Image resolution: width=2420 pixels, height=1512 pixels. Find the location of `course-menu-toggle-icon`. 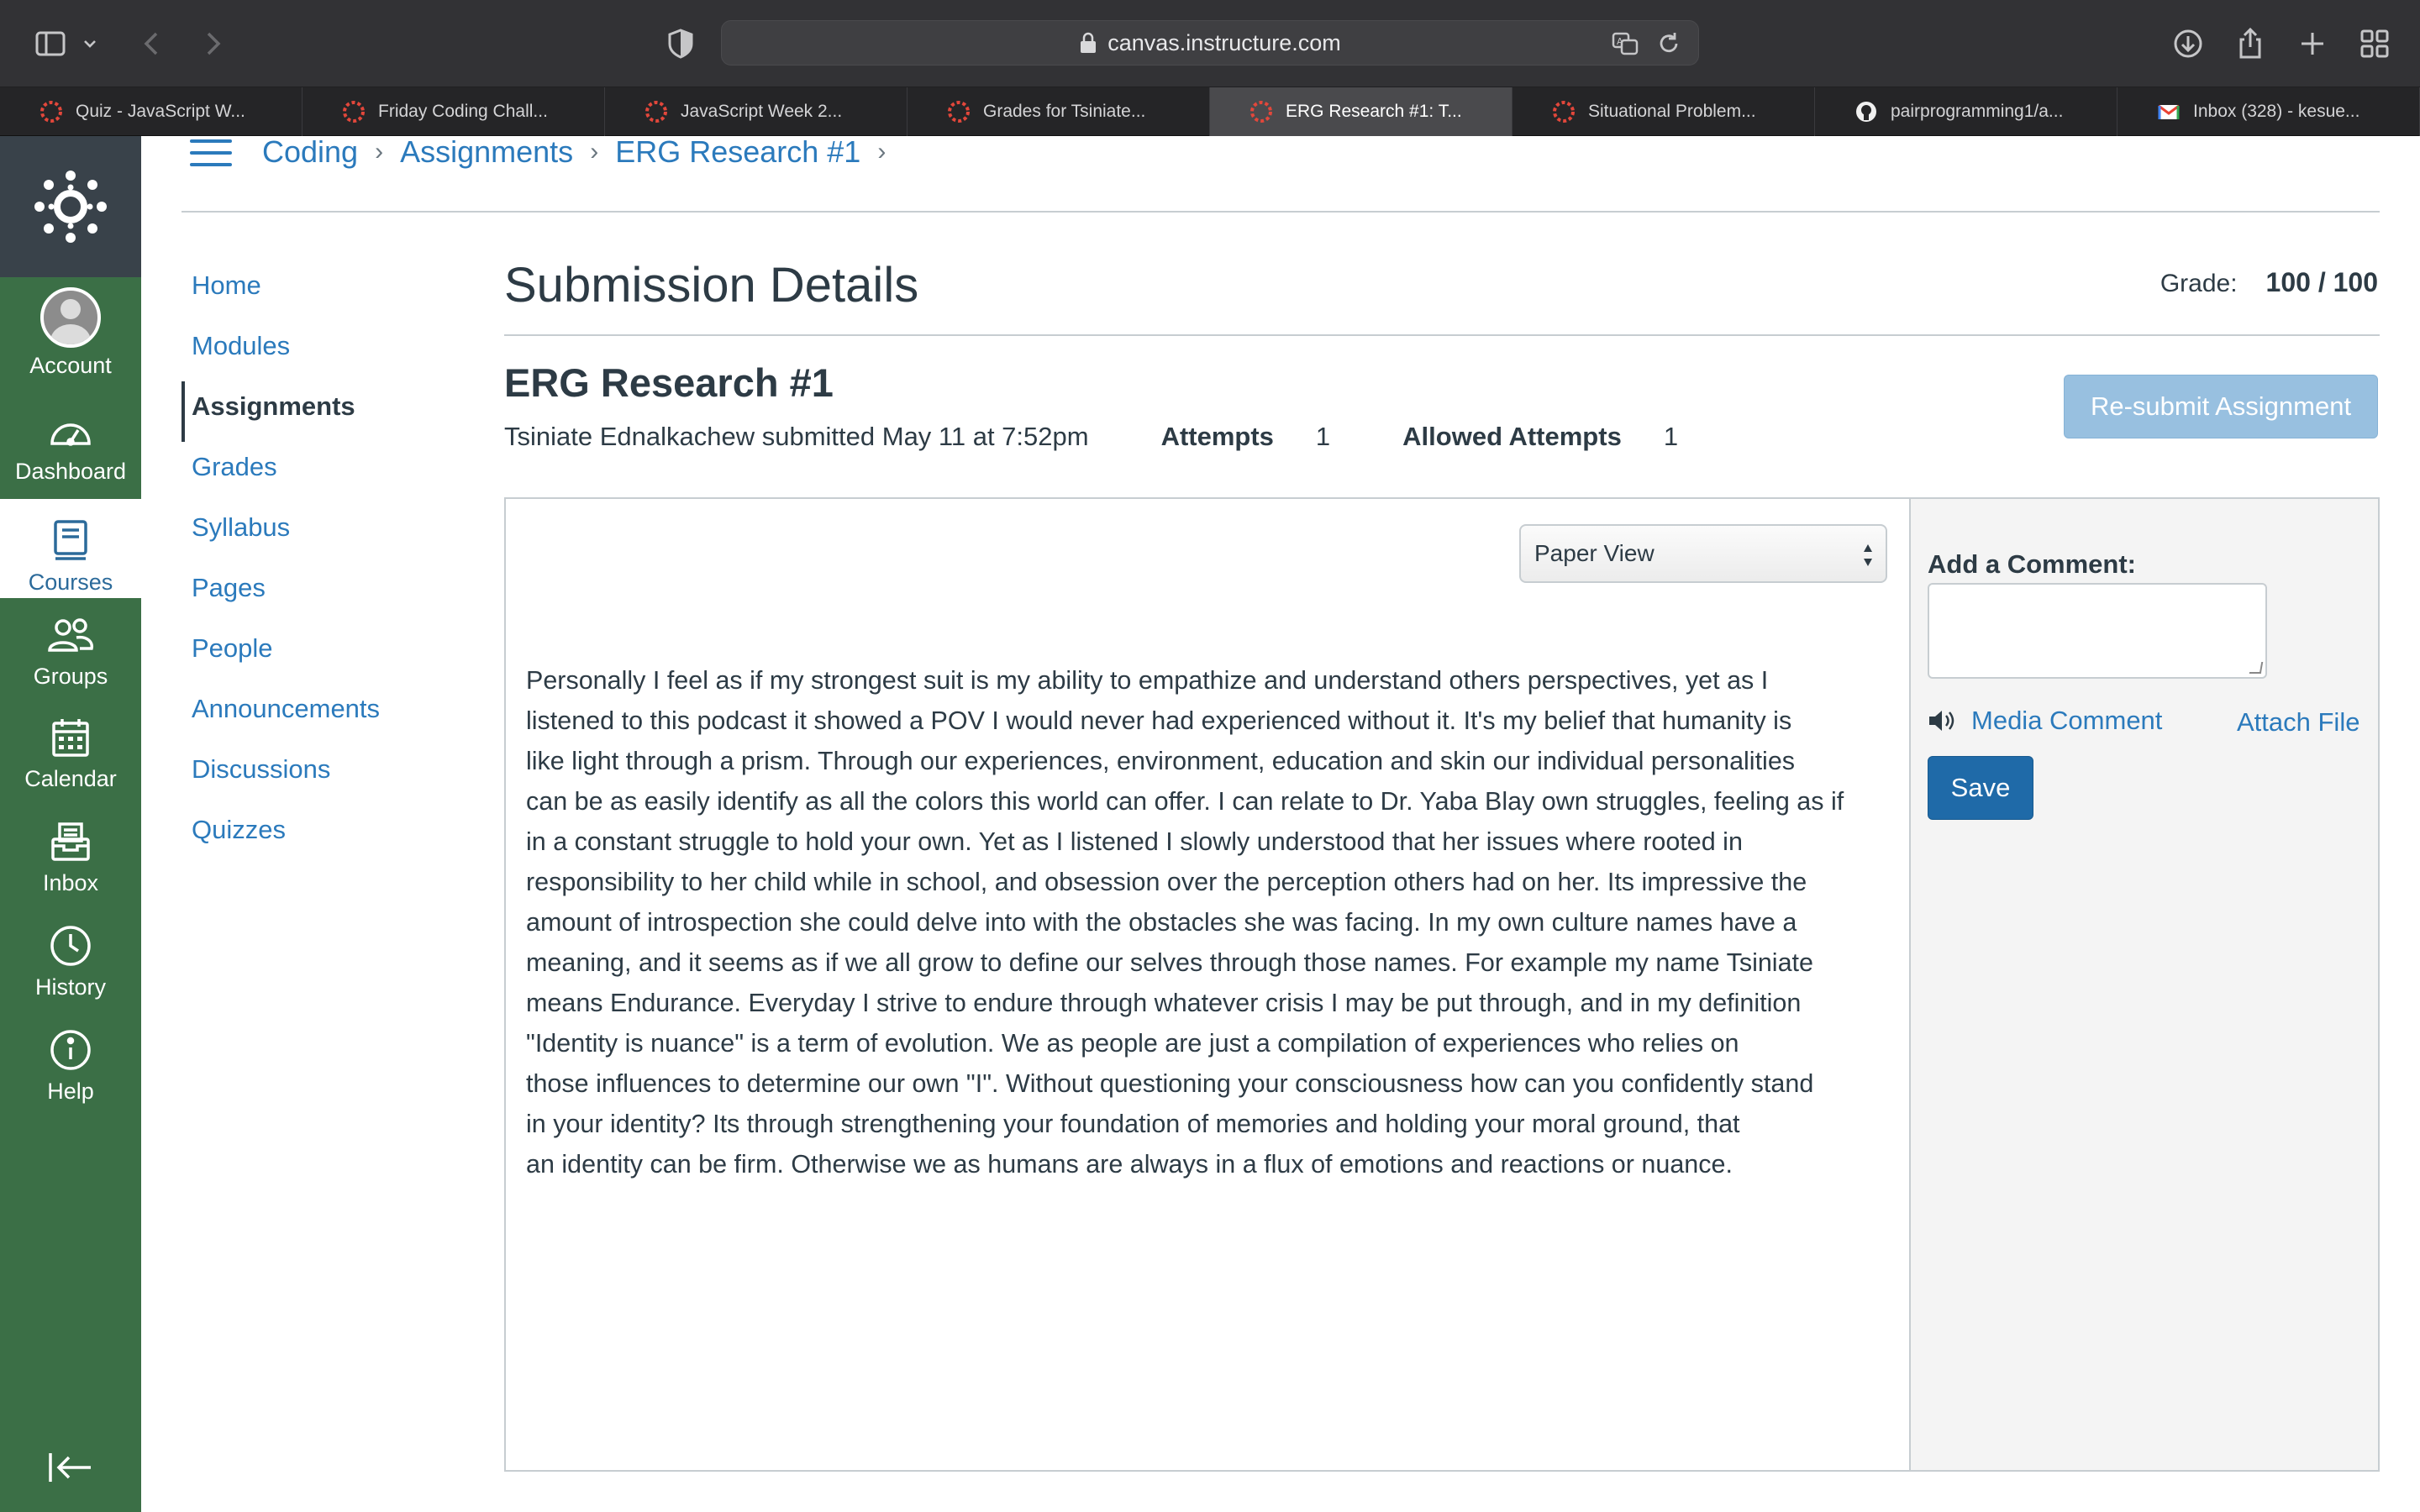

course-menu-toggle-icon is located at coordinates (211, 154).